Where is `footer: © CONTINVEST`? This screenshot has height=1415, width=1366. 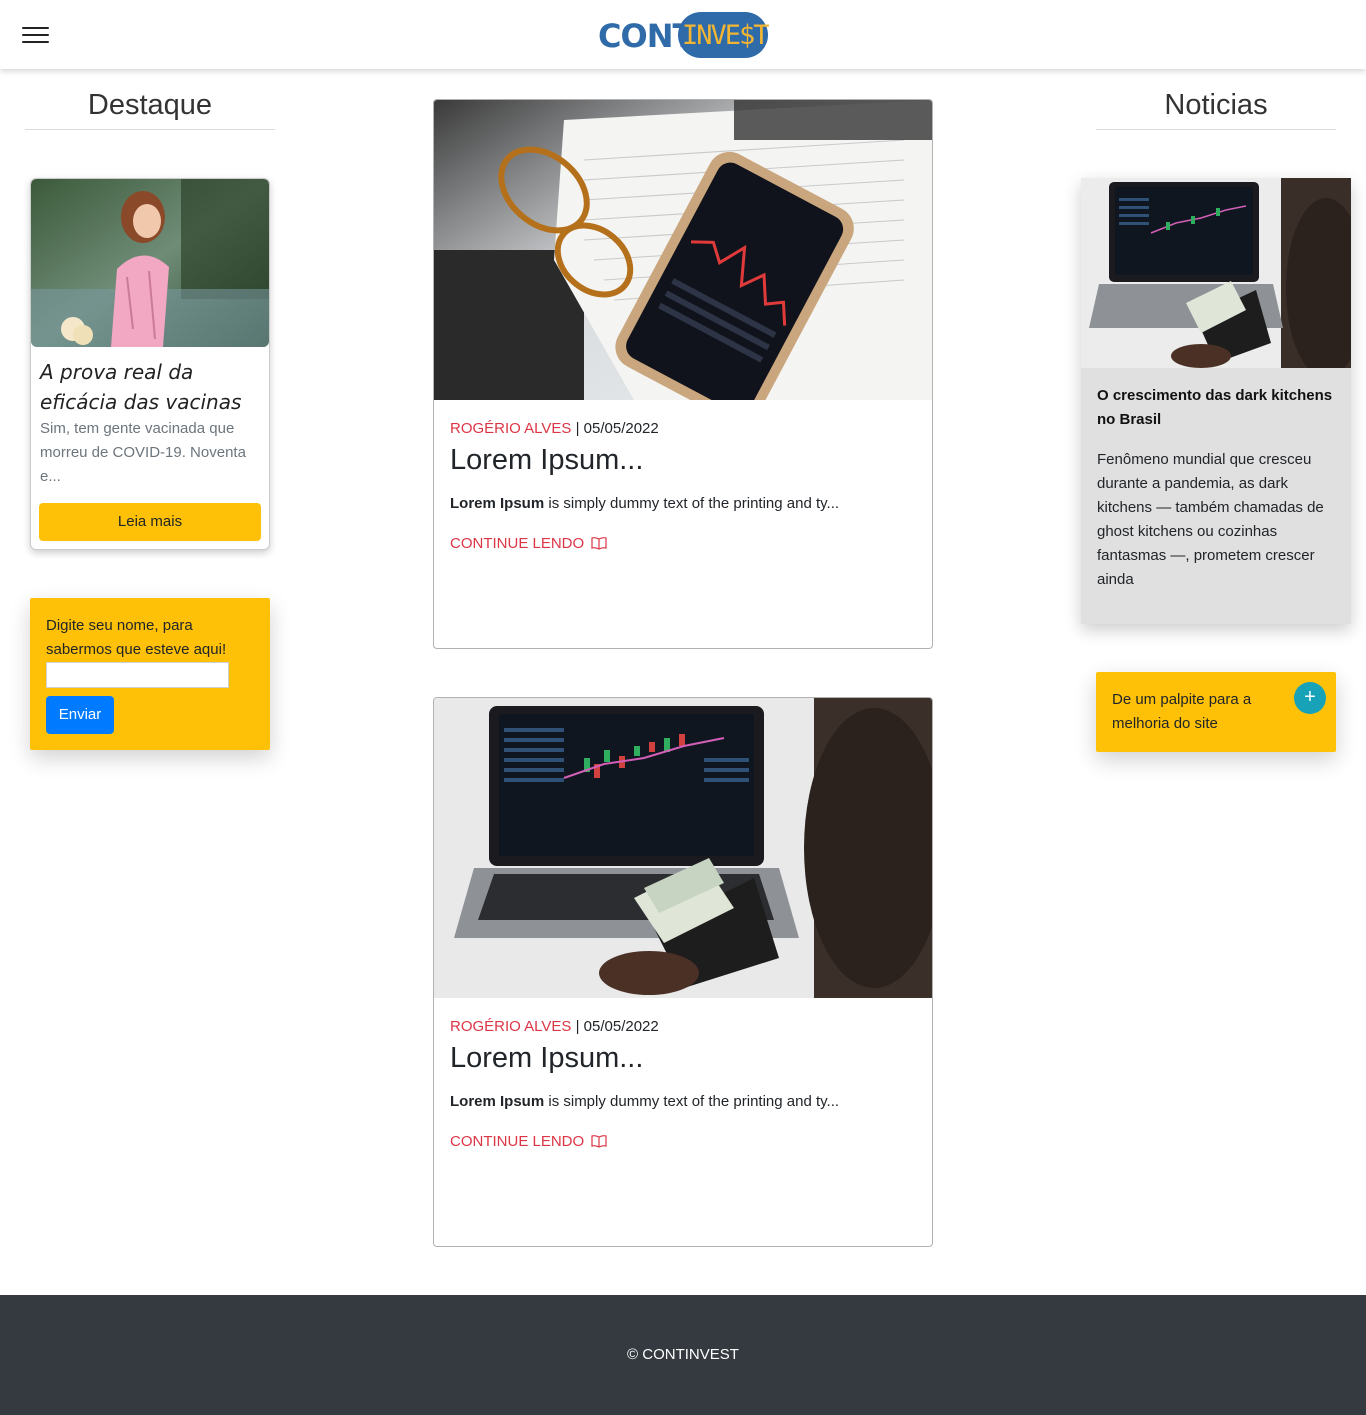
footer: © CONTINVEST is located at coordinates (683, 1355).